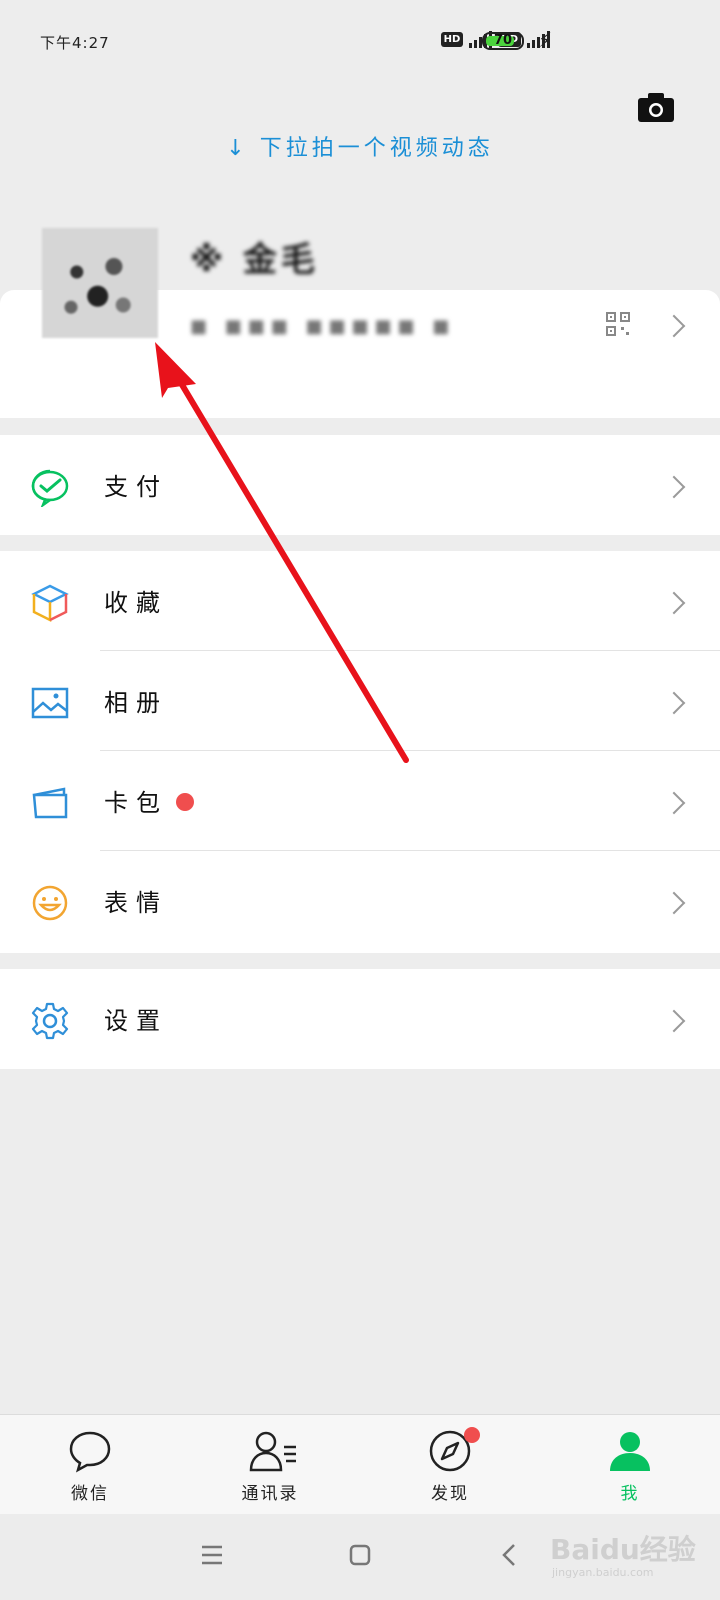  Describe the element at coordinates (100, 283) in the screenshot. I see `avatar` at that location.